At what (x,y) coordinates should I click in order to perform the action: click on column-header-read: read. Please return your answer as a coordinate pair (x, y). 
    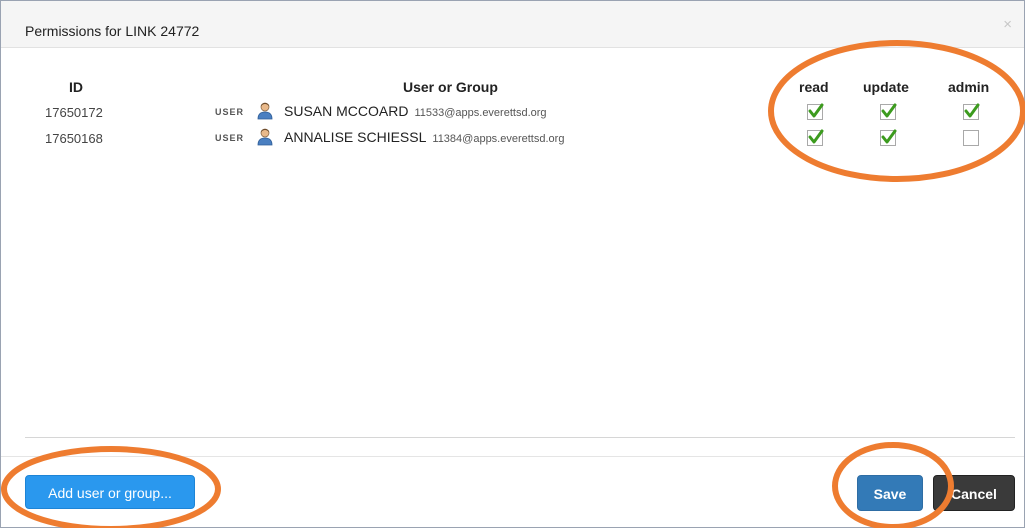
    Looking at the image, I should click on (814, 87).